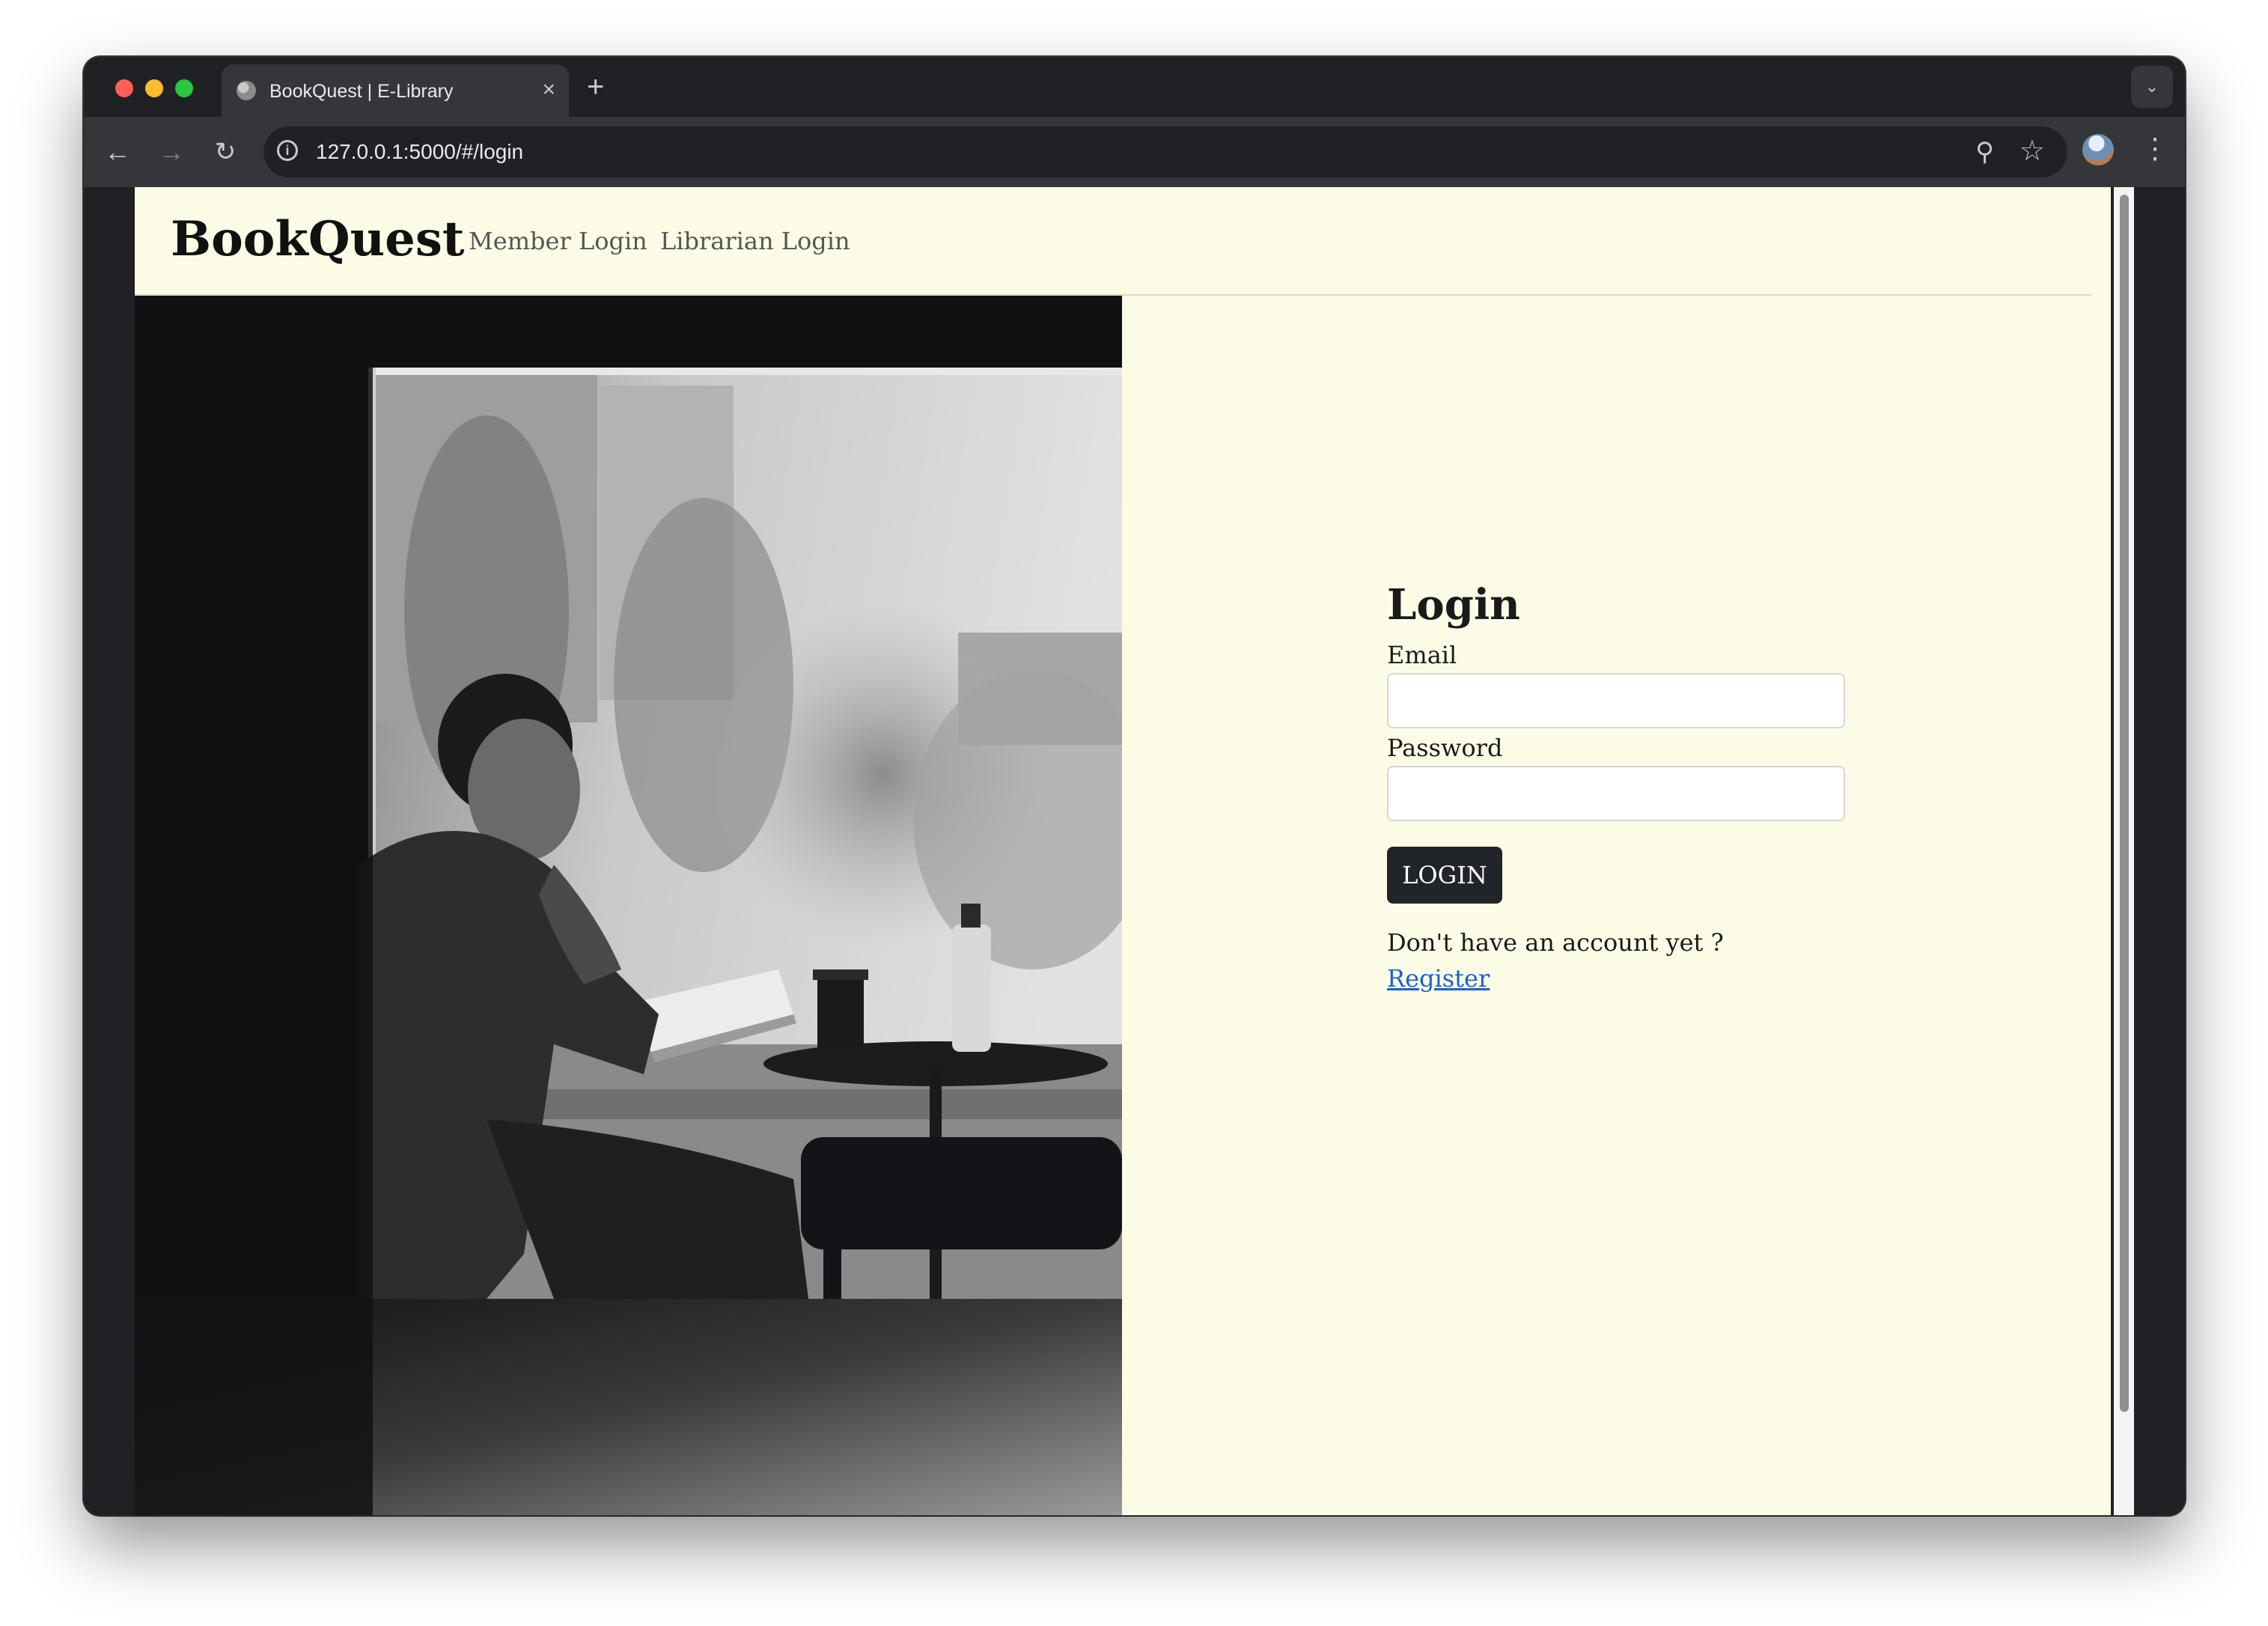 This screenshot has height=1626, width=2268. Describe the element at coordinates (1438, 978) in the screenshot. I see `register-link: Register` at that location.